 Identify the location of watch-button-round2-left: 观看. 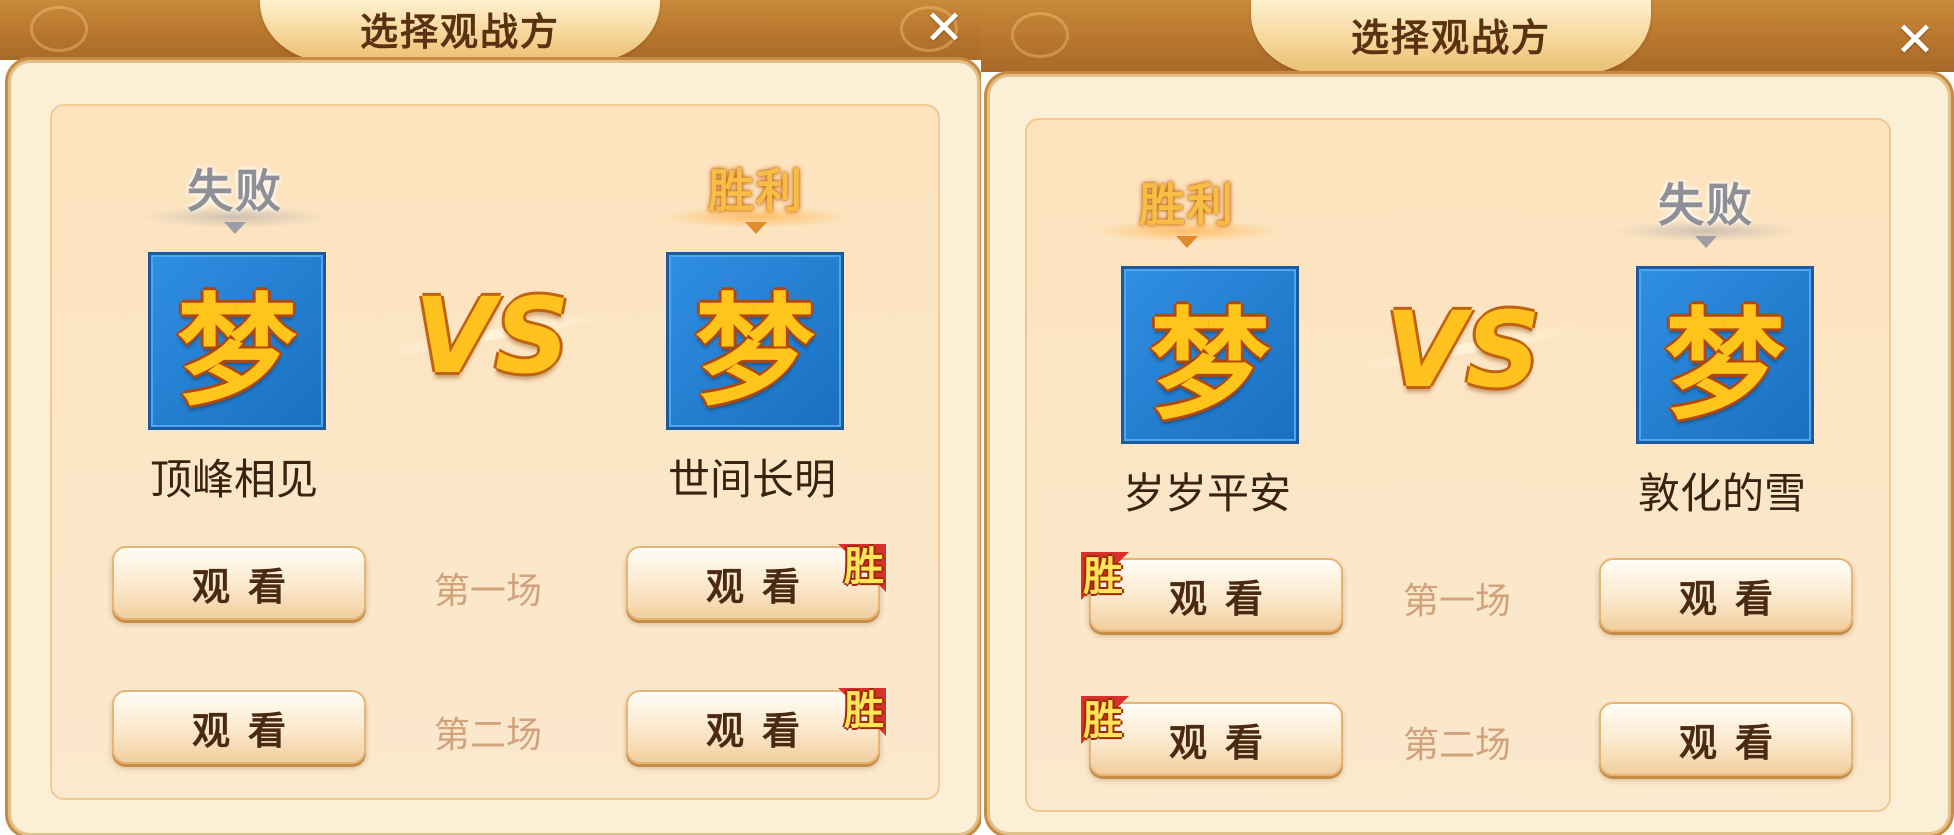
(239, 727).